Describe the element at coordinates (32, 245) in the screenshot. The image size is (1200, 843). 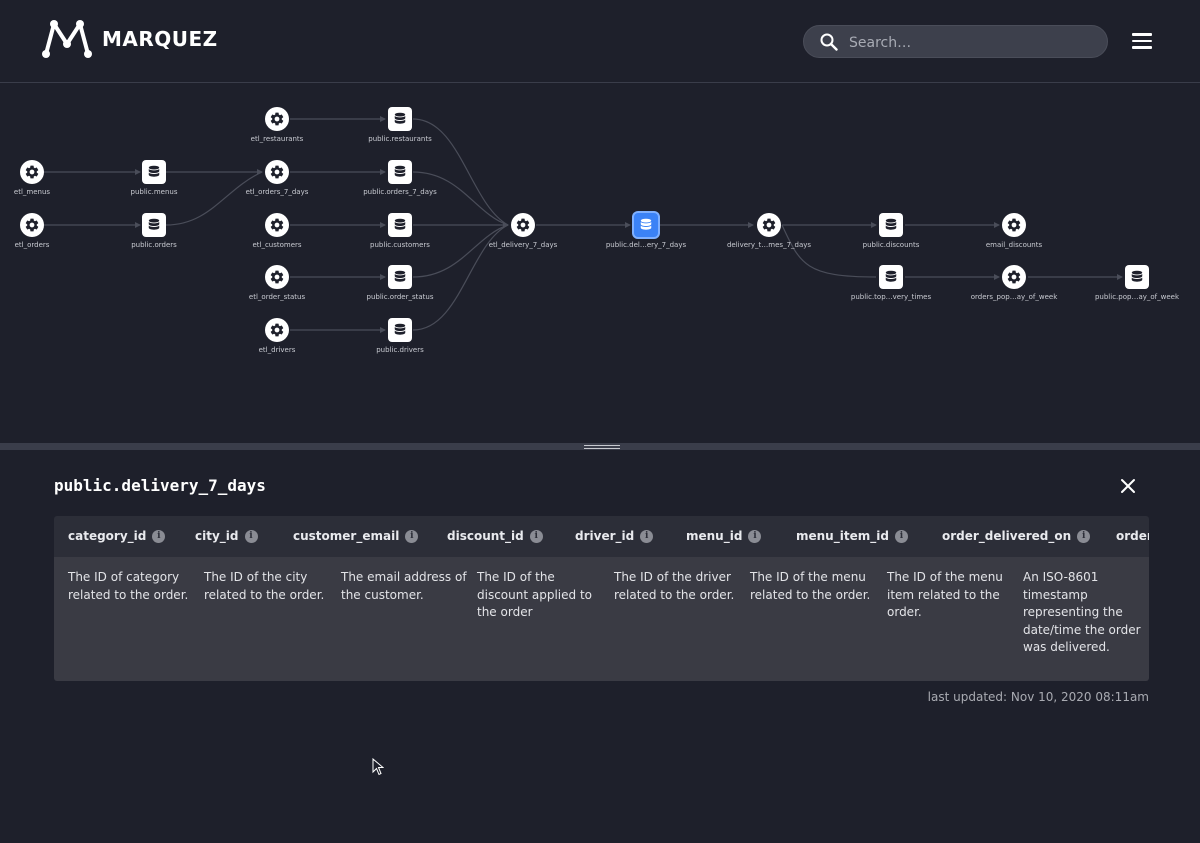
I see `node-label: etl_orders` at that location.